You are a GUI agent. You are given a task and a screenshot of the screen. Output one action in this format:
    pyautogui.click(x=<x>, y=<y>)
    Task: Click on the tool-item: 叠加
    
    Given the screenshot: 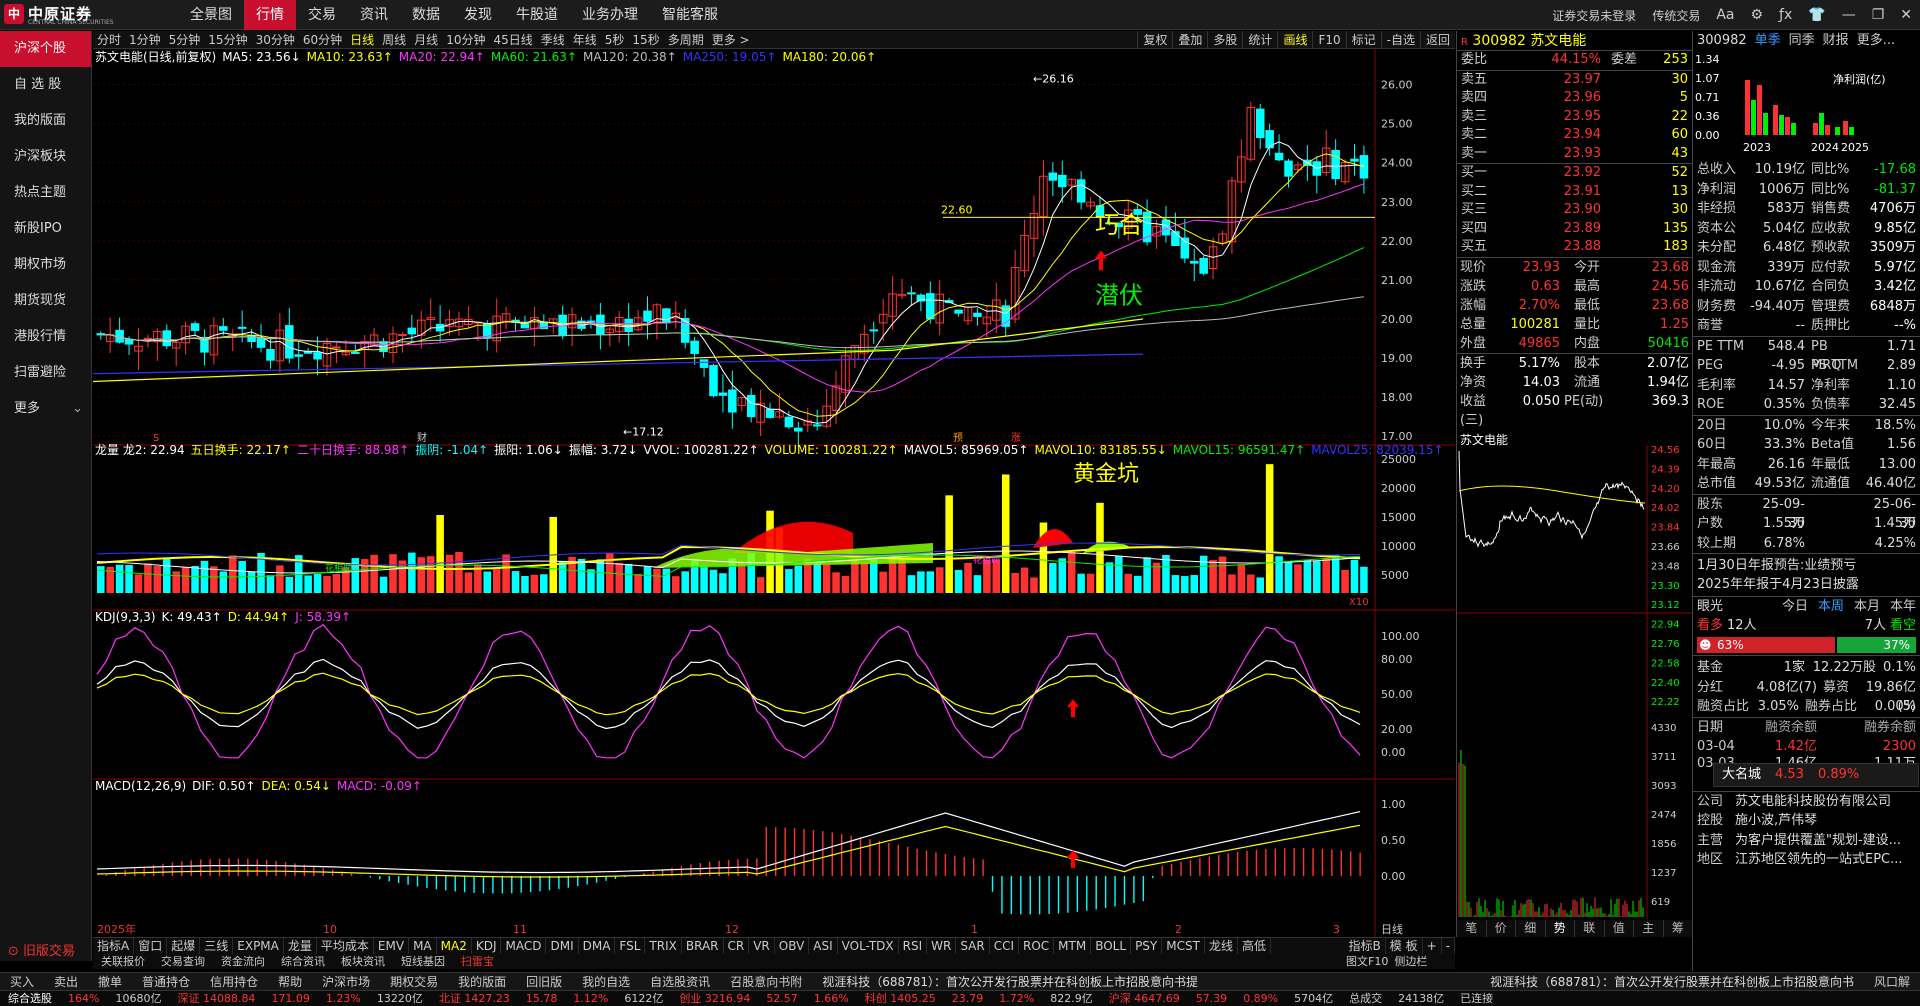 What is the action you would take?
    pyautogui.click(x=1189, y=39)
    